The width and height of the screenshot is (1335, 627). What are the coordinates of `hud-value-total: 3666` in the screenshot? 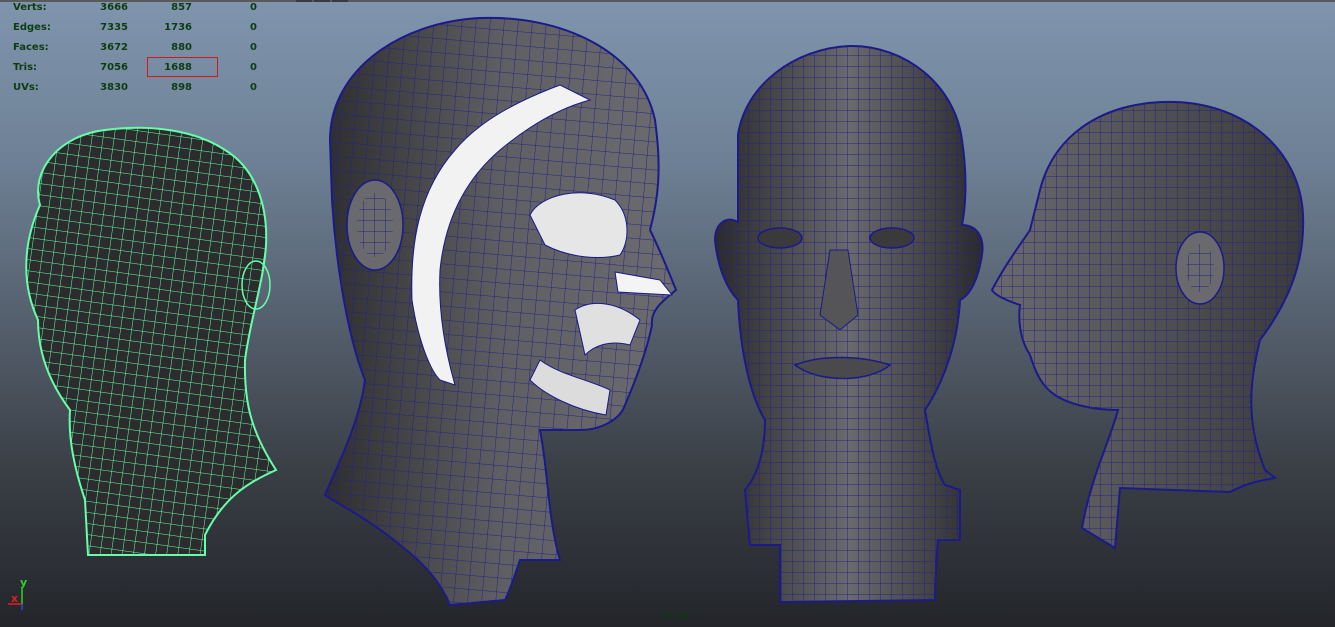 It's located at (114, 7).